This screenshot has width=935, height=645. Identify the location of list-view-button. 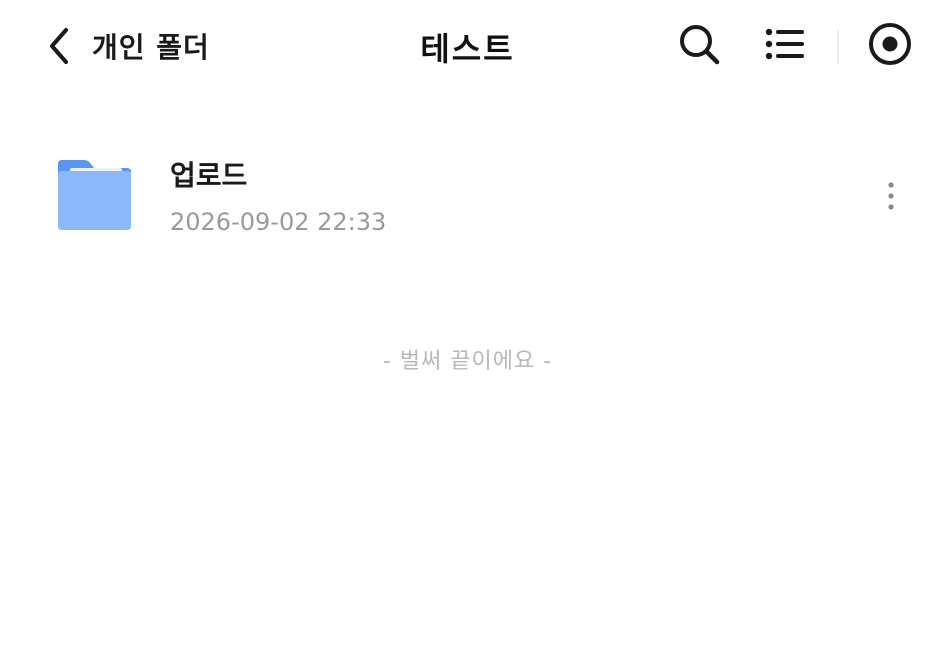
(784, 46).